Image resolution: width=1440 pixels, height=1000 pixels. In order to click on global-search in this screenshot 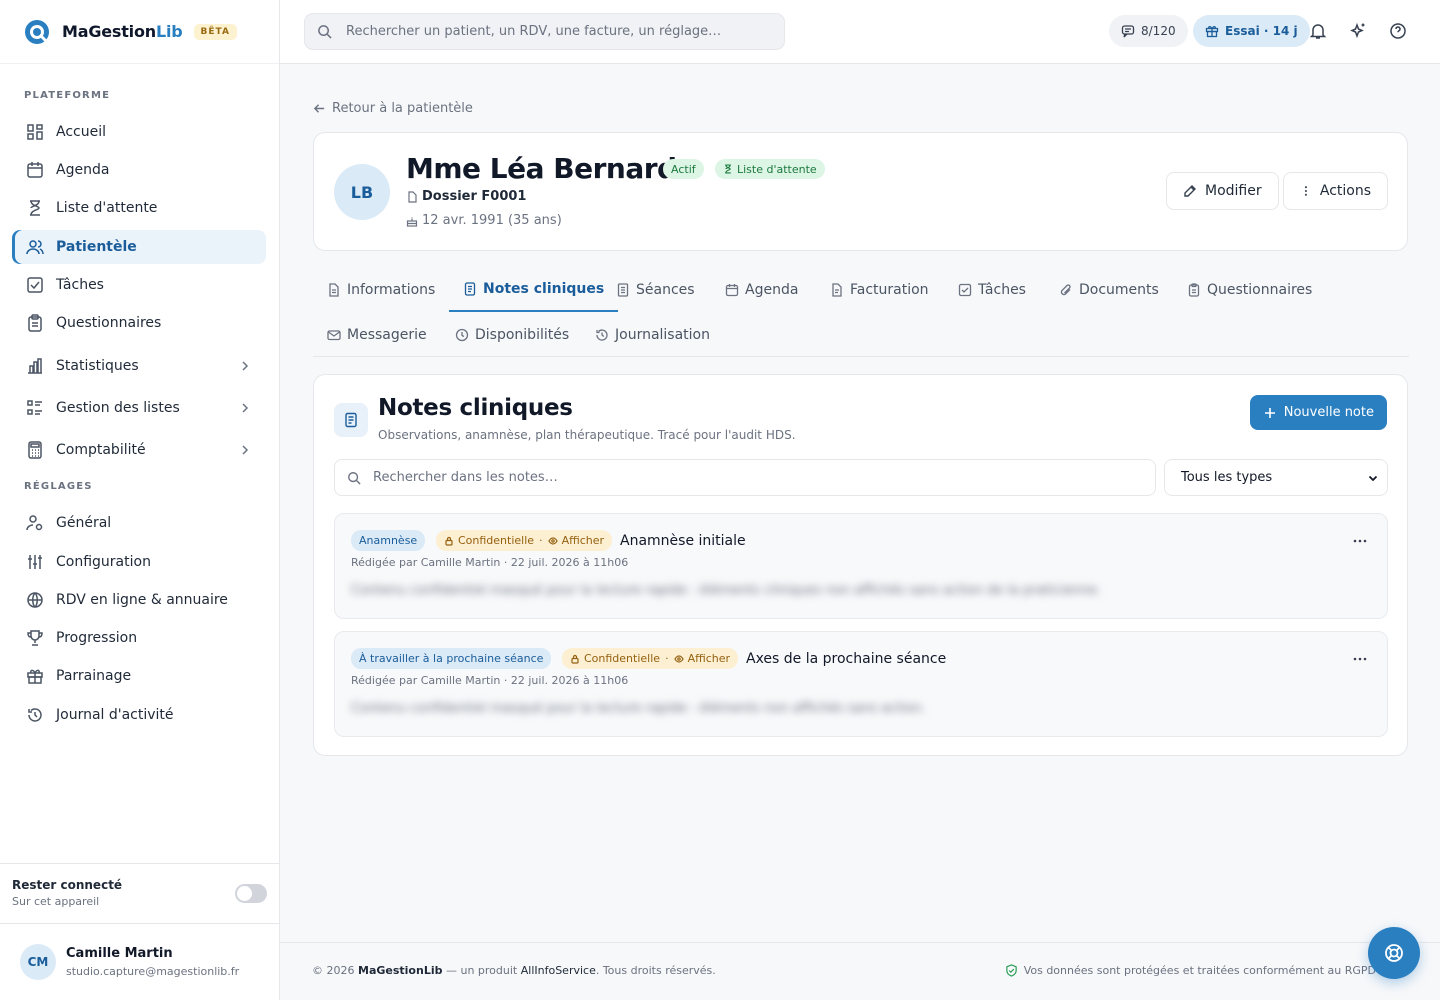, I will do `click(544, 31)`.